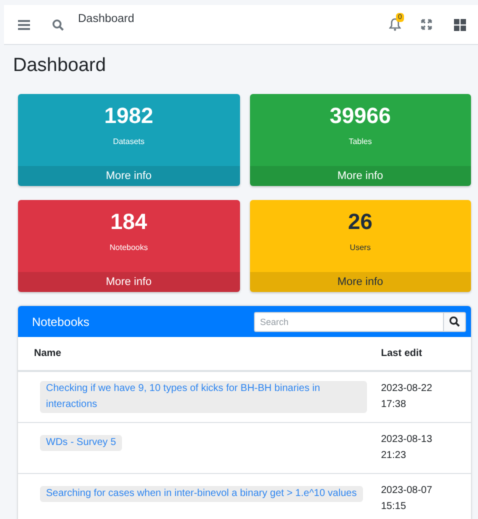 This screenshot has height=519, width=478. I want to click on search-field: Search, so click(349, 322).